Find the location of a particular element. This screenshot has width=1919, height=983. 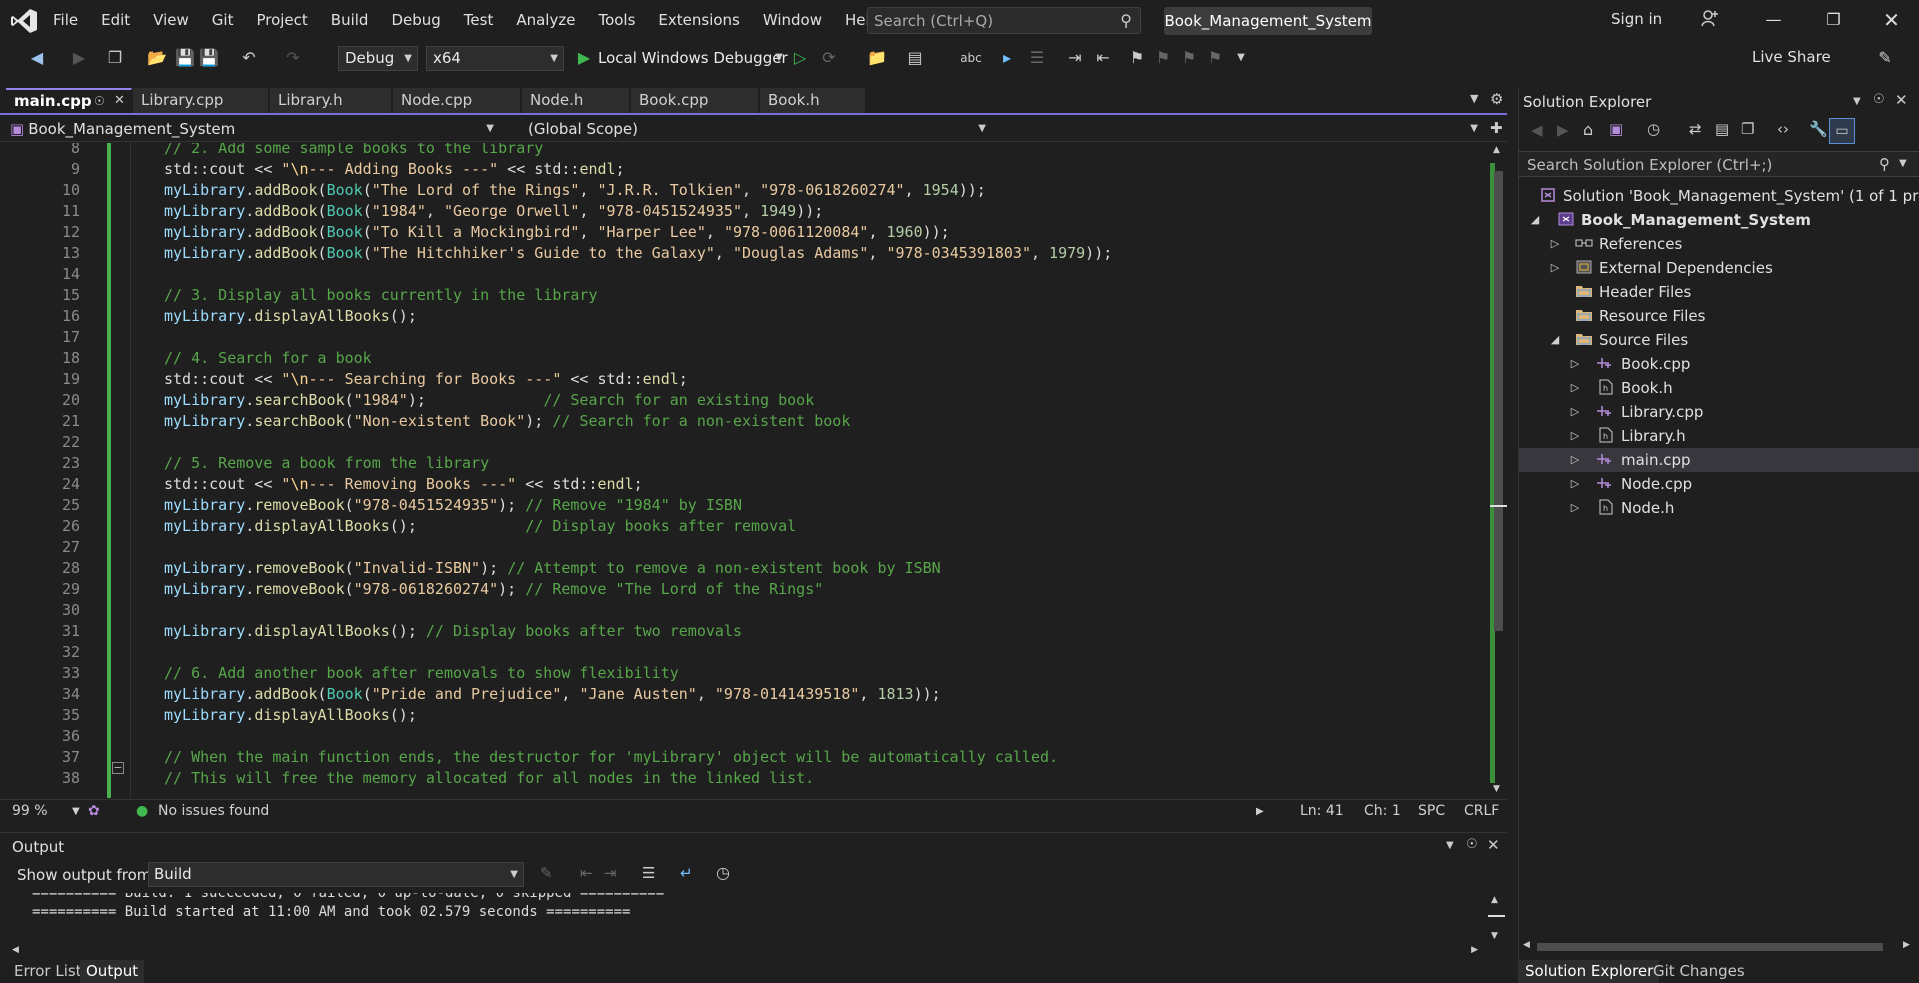

home-icon: ⌂ is located at coordinates (1588, 129).